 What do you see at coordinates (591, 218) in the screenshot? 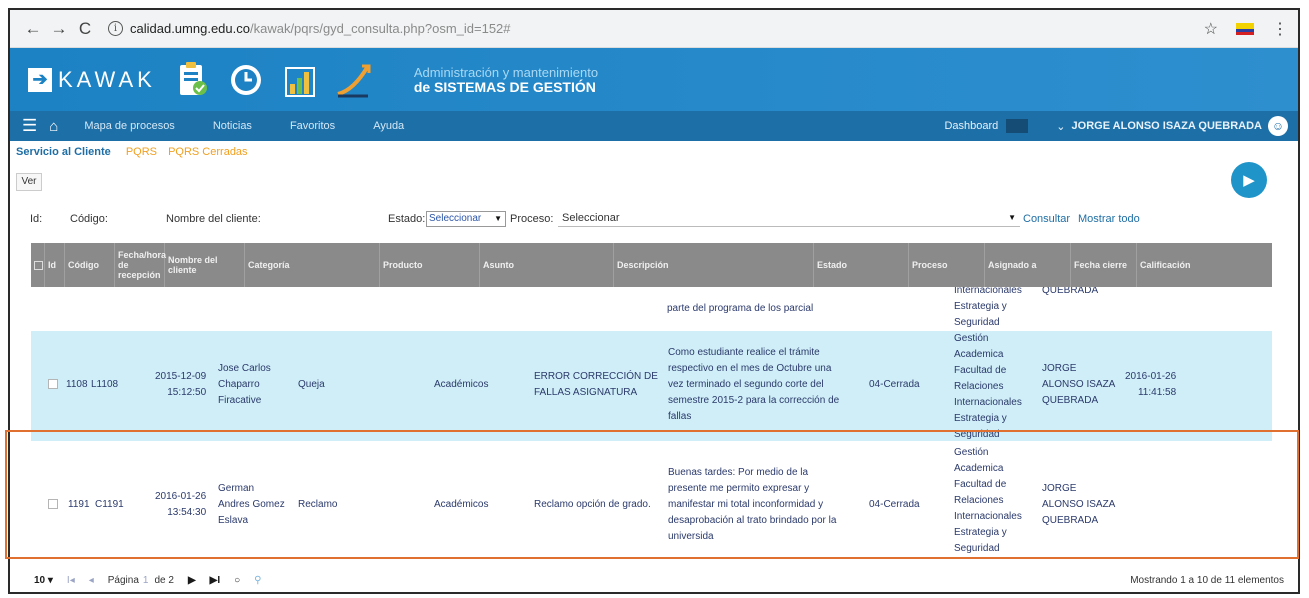
I see `proceso-select-value: Seleccionar` at bounding box center [591, 218].